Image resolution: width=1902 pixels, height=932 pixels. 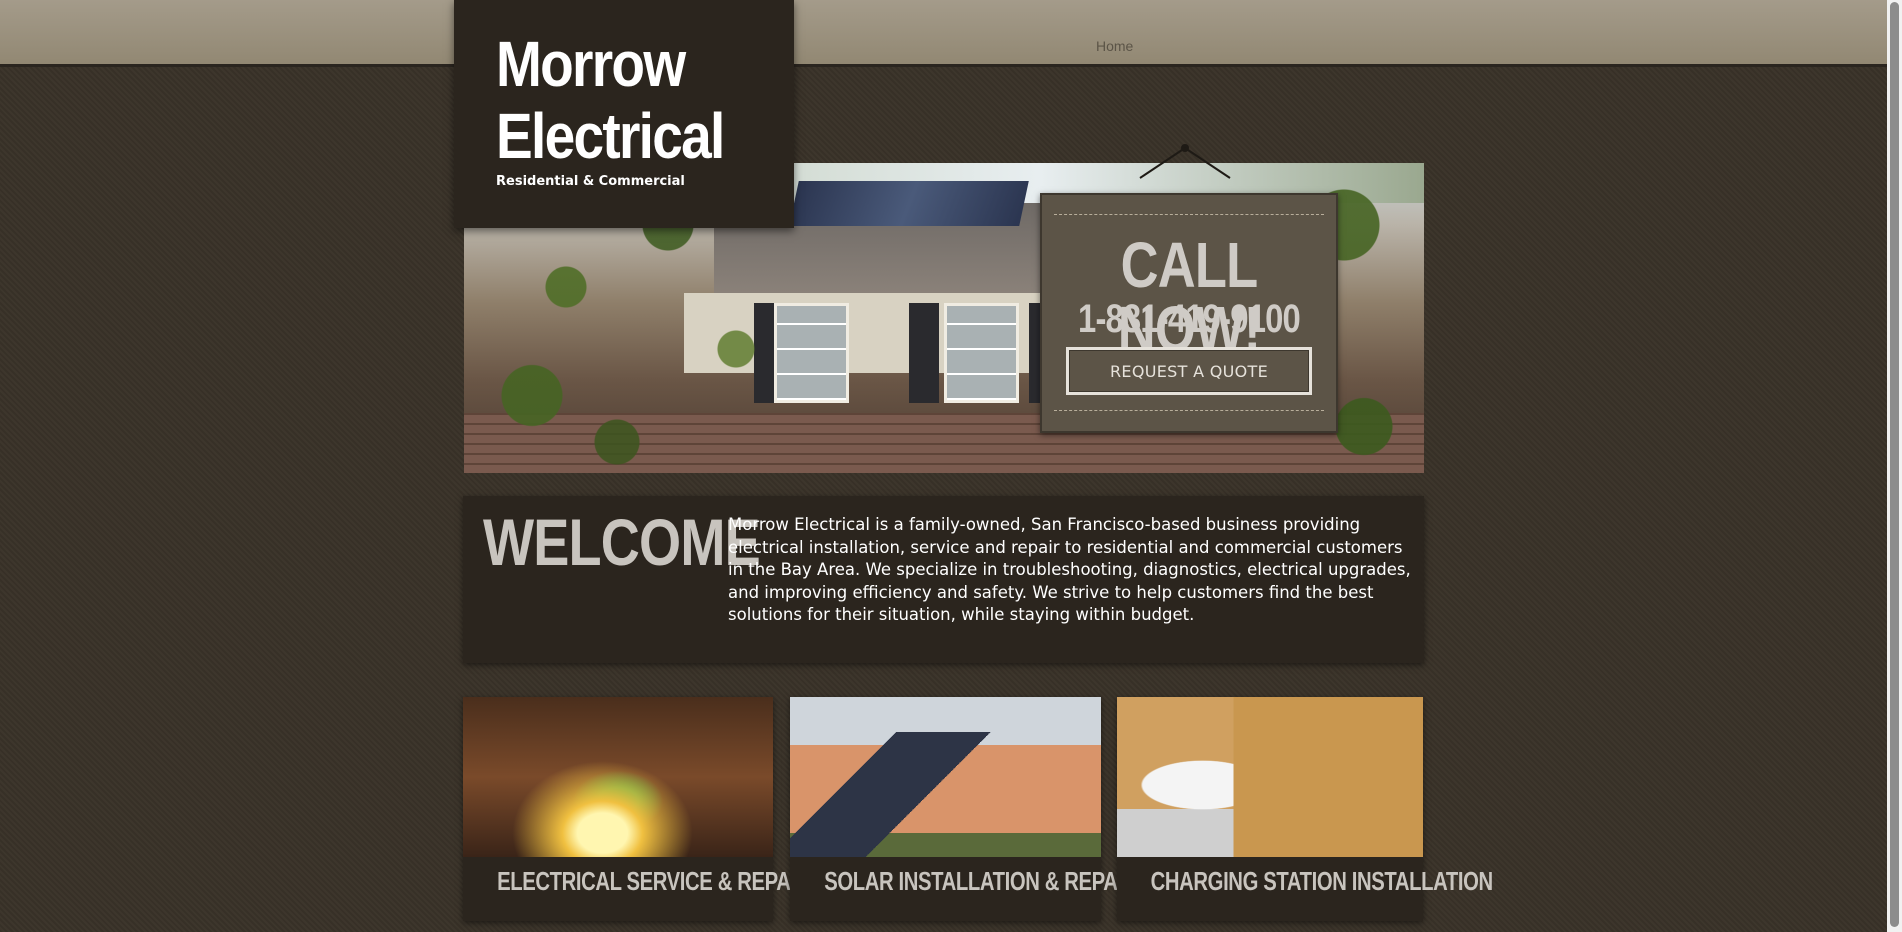 I want to click on phone-number: 1-831-419-9100, so click(x=1188, y=319).